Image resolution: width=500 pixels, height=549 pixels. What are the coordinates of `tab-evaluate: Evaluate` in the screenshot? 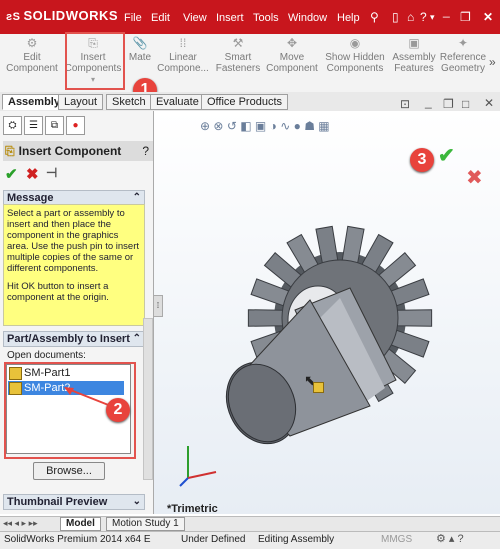 It's located at (177, 102).